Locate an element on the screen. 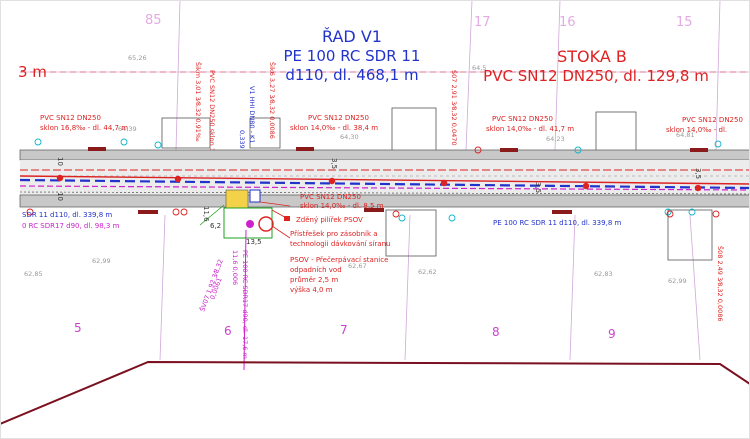  pipe-label-line2: sklon 14,0‰ - dl. 8,5 m is located at coordinates (342, 206).